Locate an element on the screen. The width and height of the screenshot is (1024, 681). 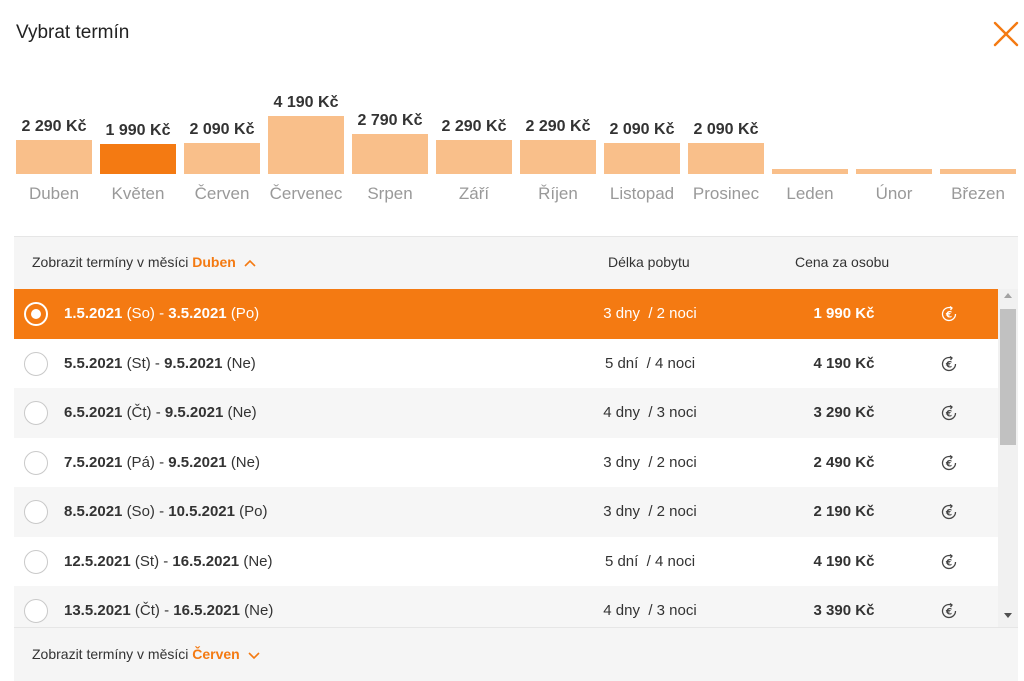
date-range: 5.5.2021 (St) - 9.5.2021 (Ne) is located at coordinates (160, 363).